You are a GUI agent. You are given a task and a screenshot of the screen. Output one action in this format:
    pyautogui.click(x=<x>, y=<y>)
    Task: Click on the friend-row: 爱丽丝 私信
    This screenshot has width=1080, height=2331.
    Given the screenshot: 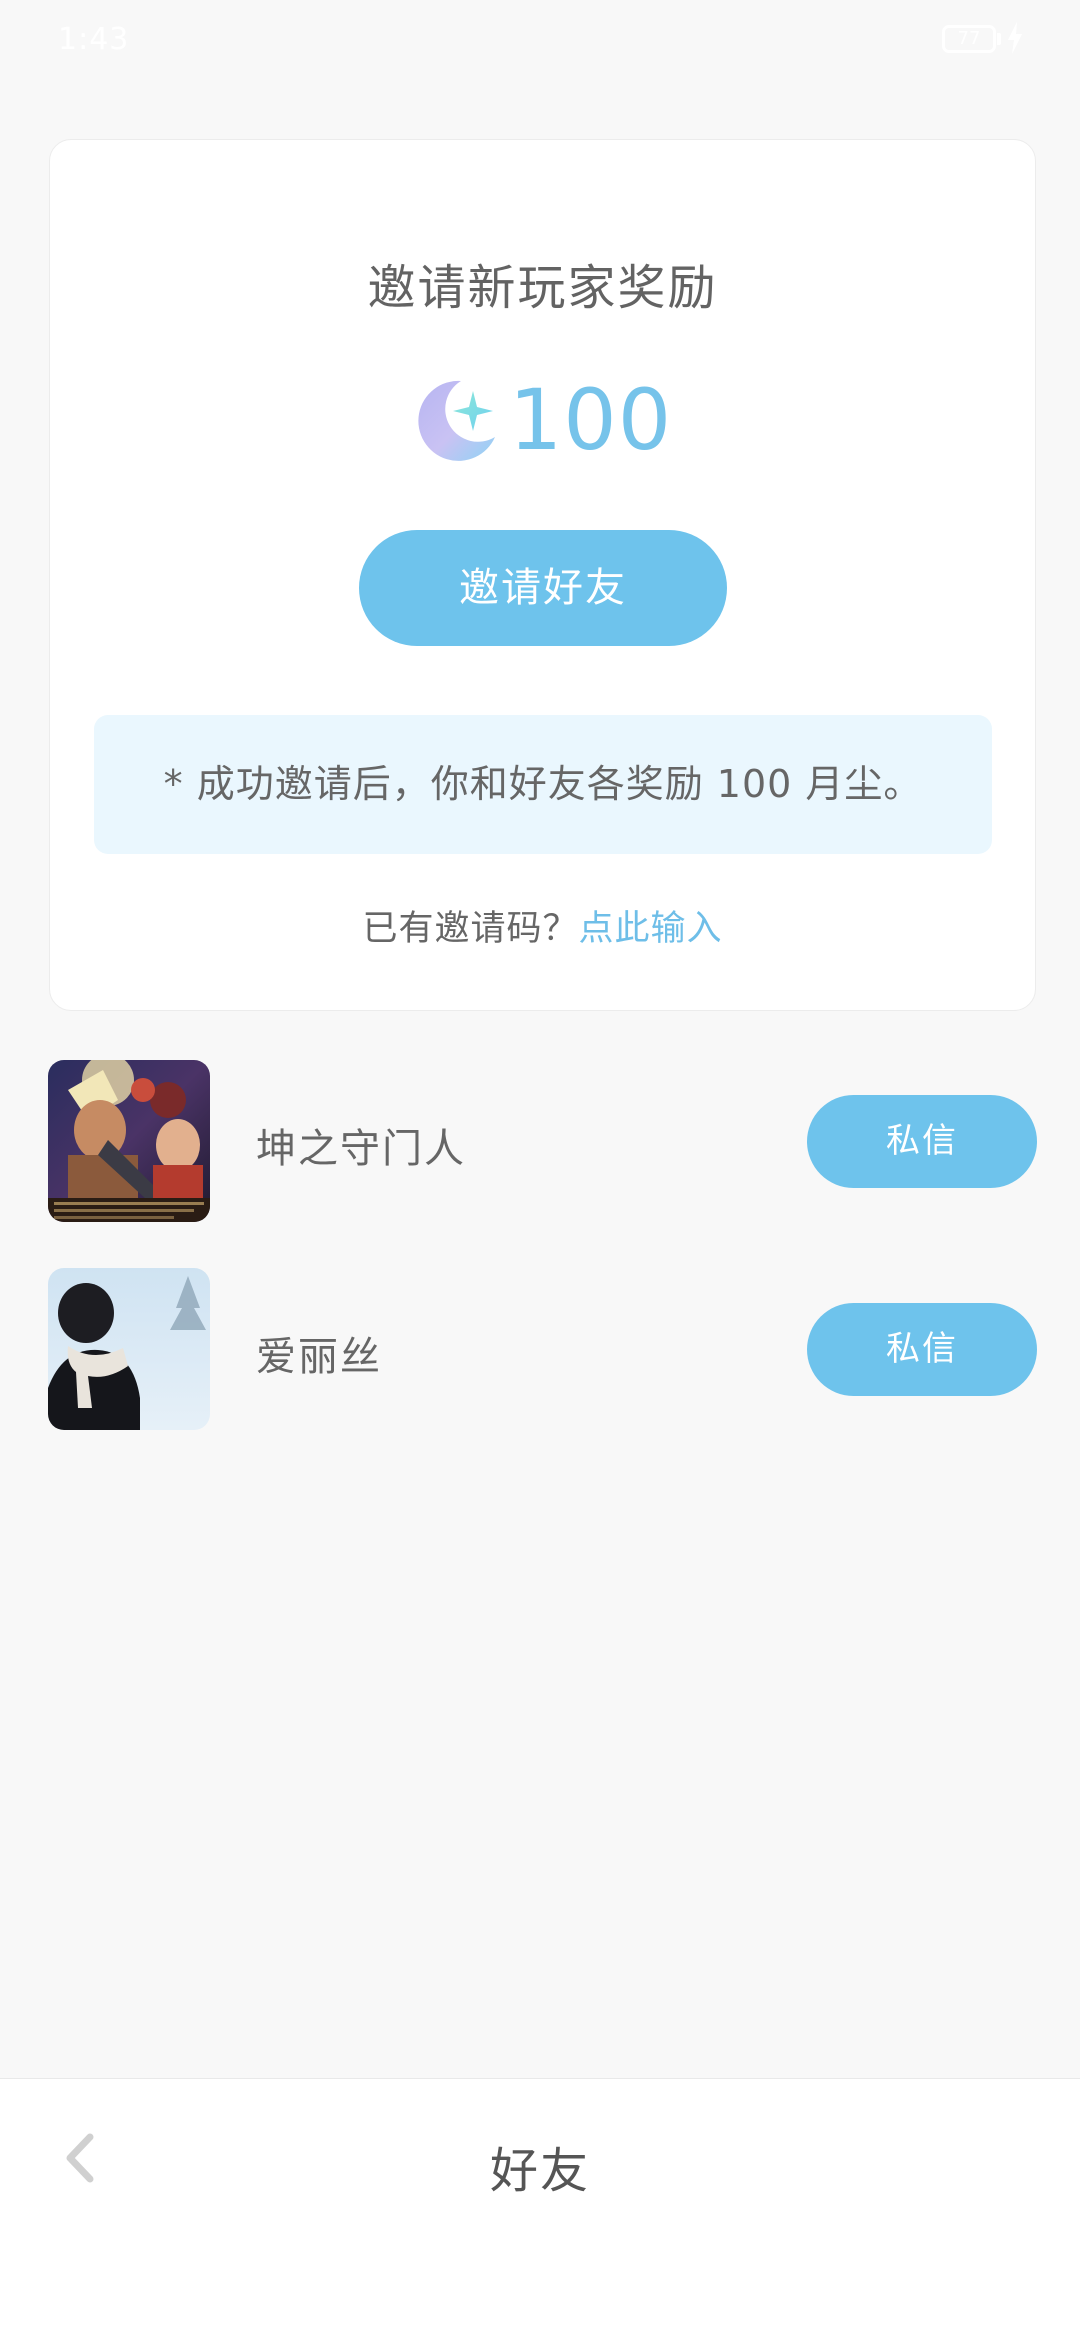 What is the action you would take?
    pyautogui.click(x=540, y=1350)
    